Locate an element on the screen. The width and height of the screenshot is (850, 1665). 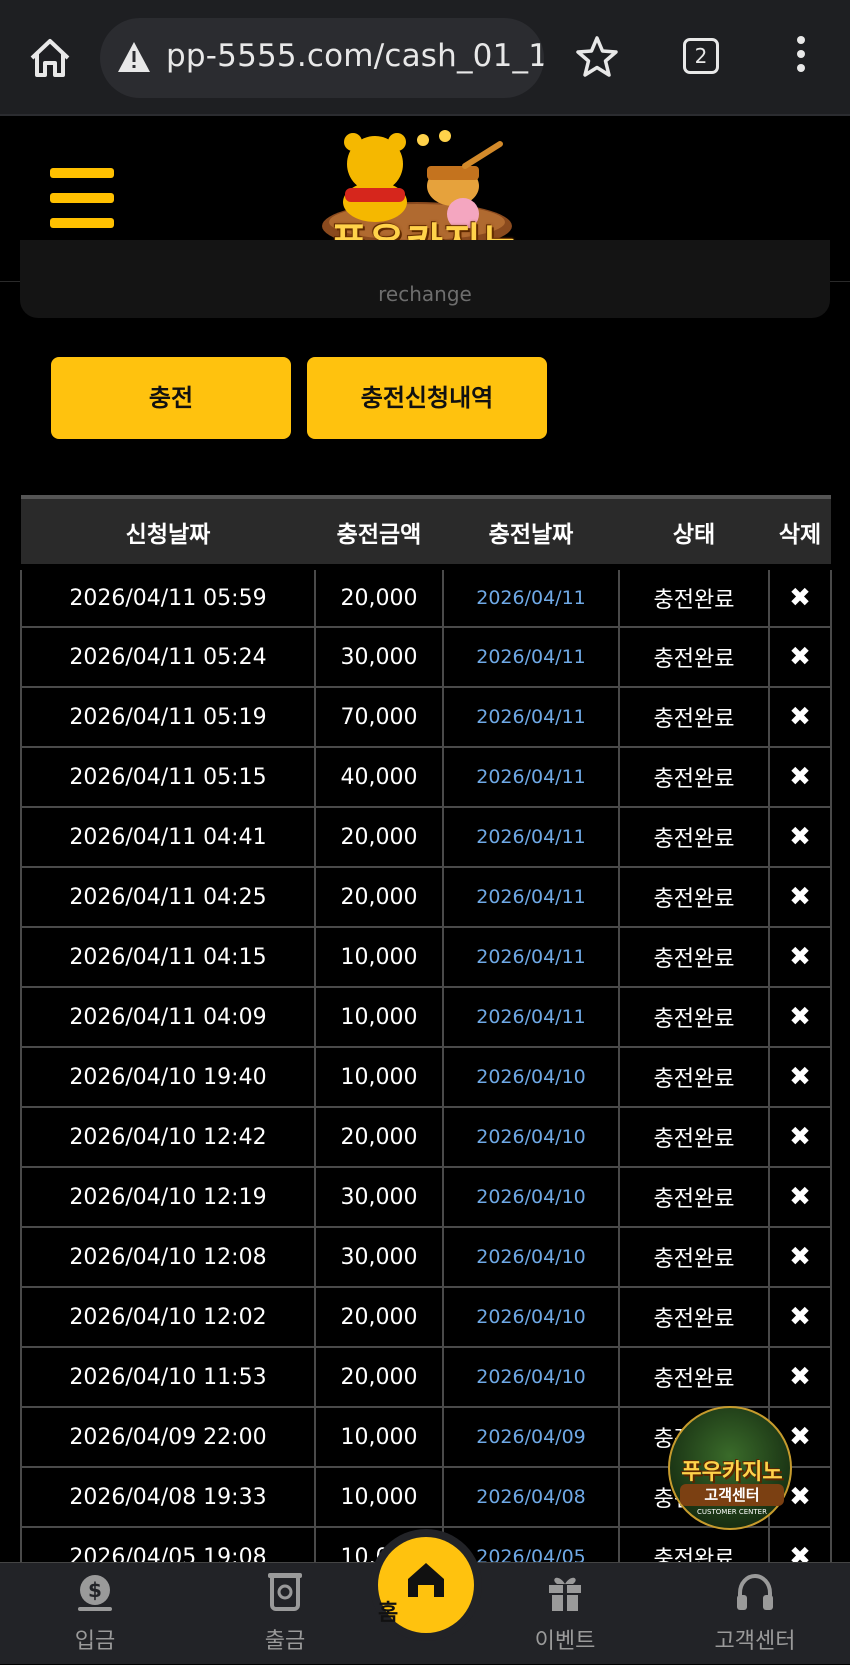
table-row: 2026/04/11 04:09 10,000 2026/04/11 충전완료 ✖ is located at coordinates (426, 1017).